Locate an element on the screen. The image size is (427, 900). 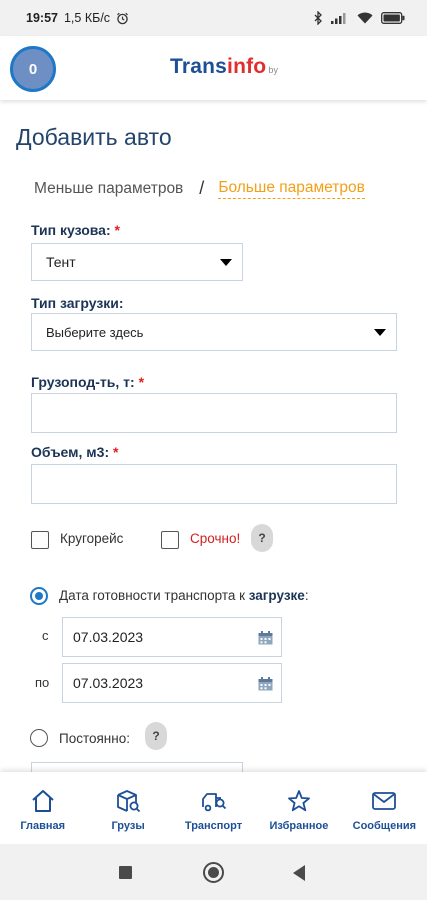
signal-icon is located at coordinates (338, 18).